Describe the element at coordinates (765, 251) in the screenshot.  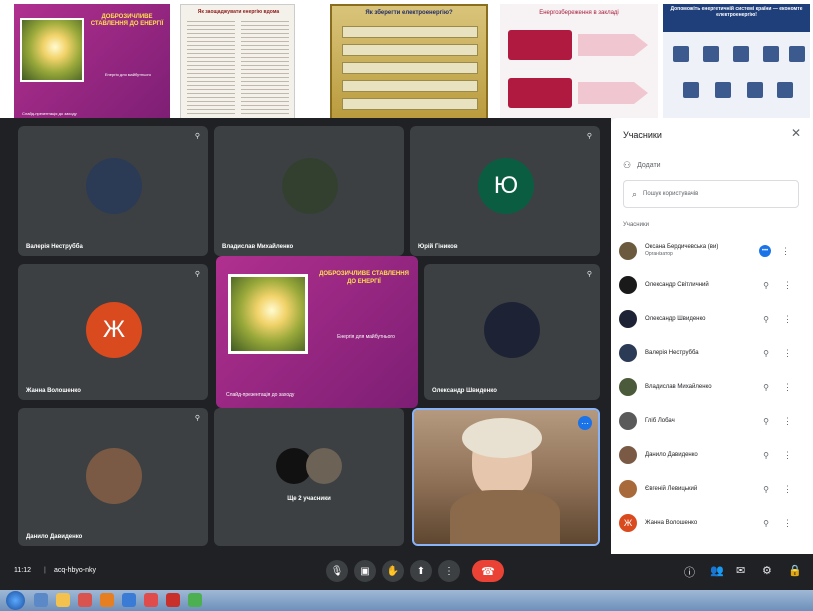
I see `speaking-indicator-icon: •••` at that location.